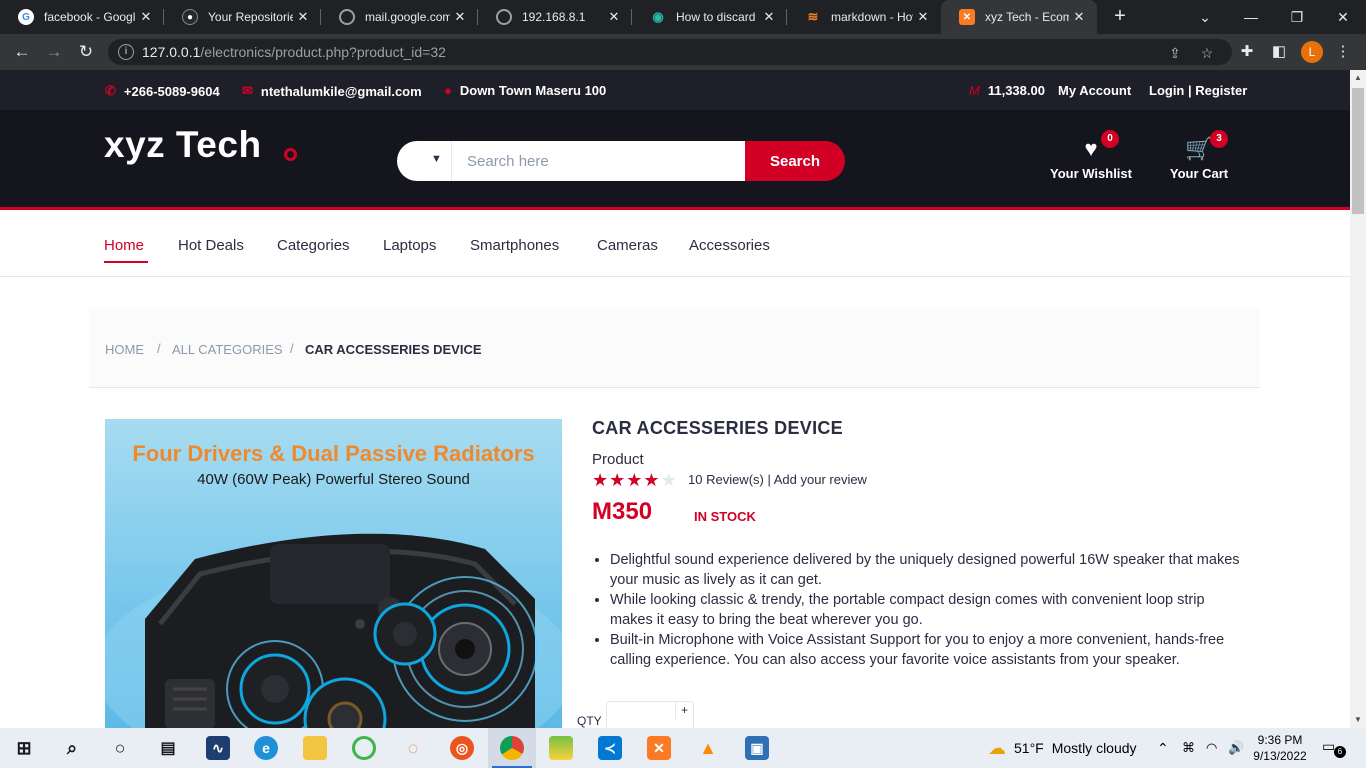  I want to click on breadcrumb-home: Home, so click(124, 349).